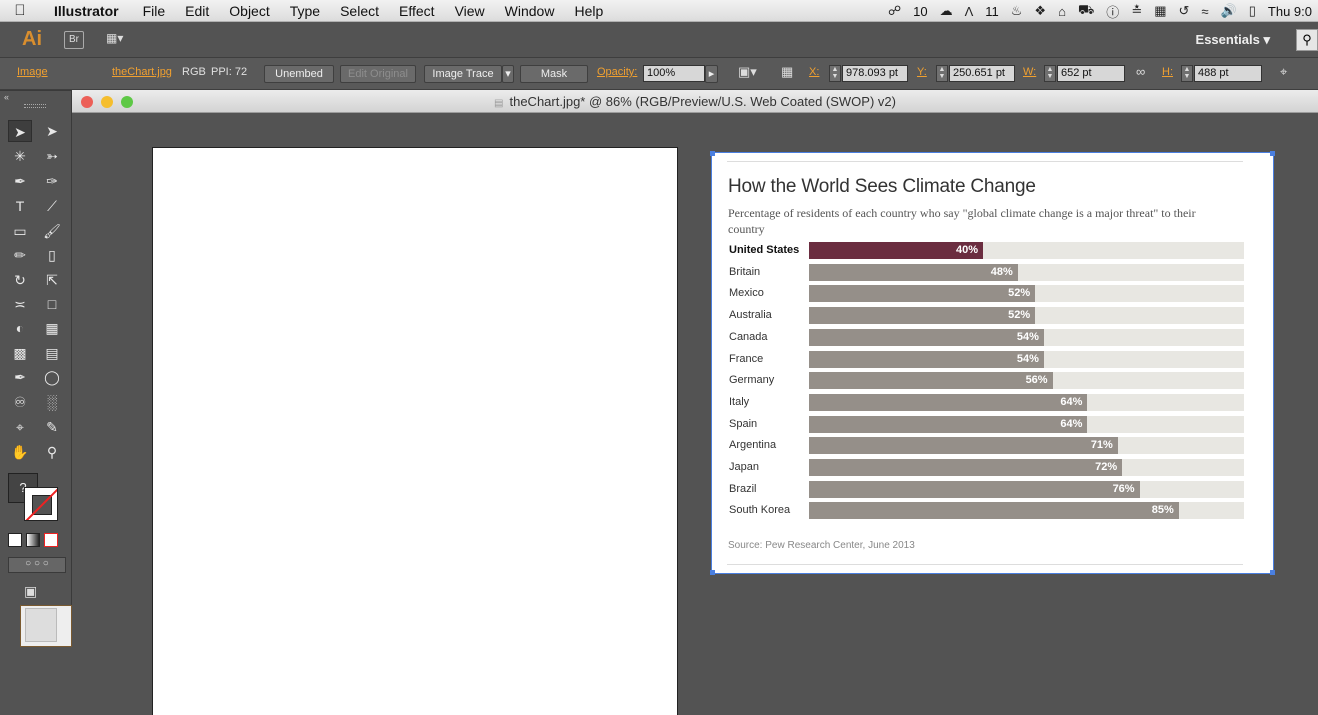 The image size is (1318, 715). I want to click on screen-mode-icon: ▣, so click(30, 591).